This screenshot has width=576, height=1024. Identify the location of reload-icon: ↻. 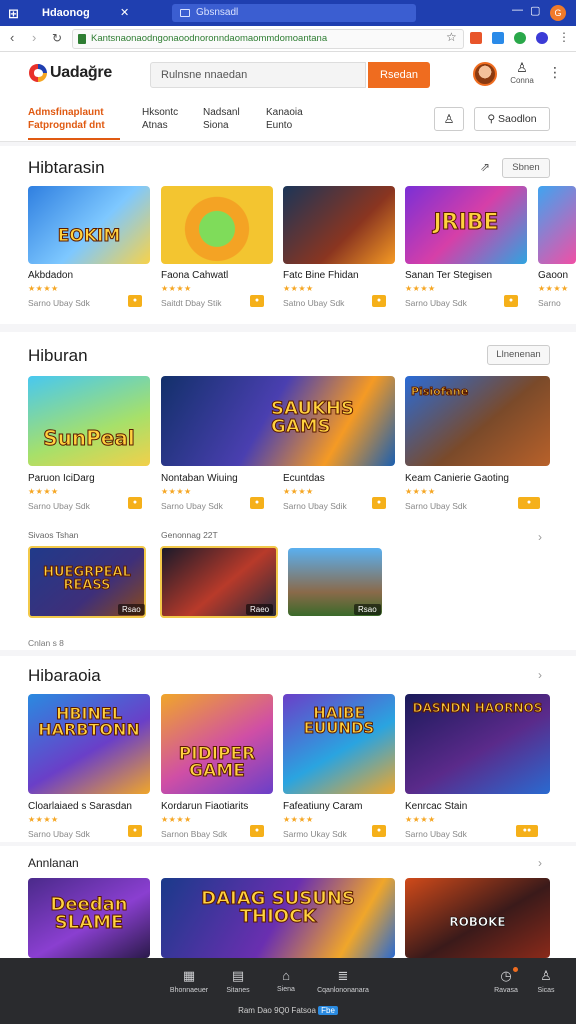
(57, 38).